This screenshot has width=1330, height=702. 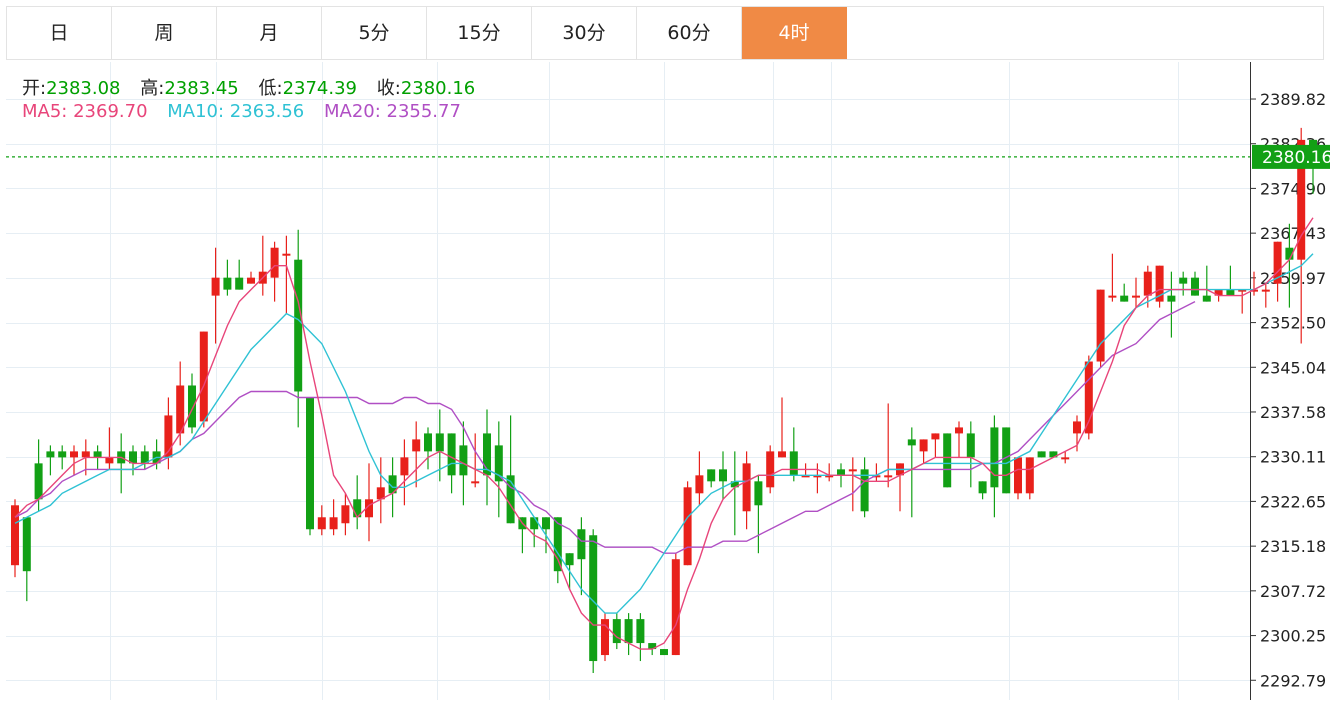 I want to click on y-tick-label: 2300.25, so click(x=1293, y=636).